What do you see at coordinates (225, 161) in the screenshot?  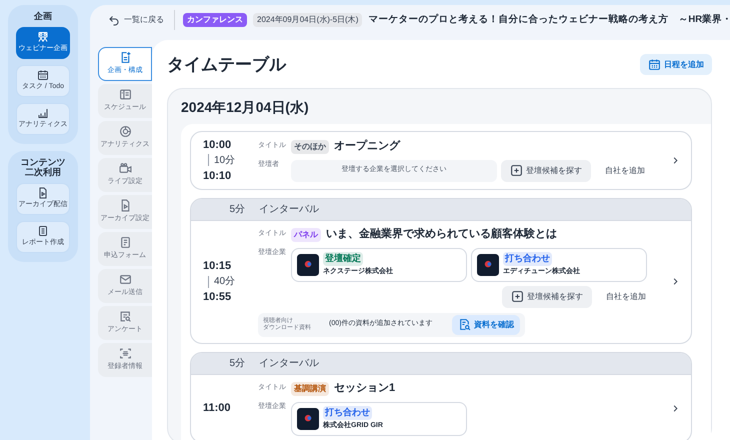 I see `session-duration: 10分` at bounding box center [225, 161].